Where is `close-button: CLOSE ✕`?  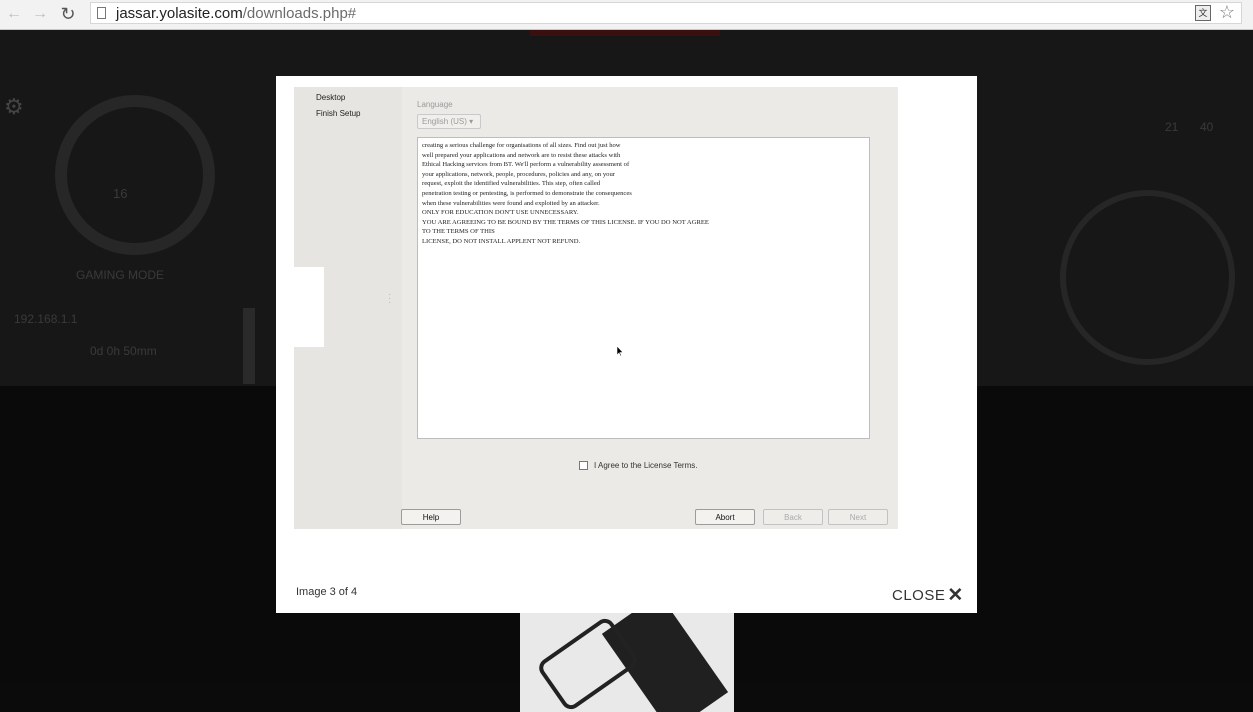
close-button: CLOSE ✕ is located at coordinates (928, 595).